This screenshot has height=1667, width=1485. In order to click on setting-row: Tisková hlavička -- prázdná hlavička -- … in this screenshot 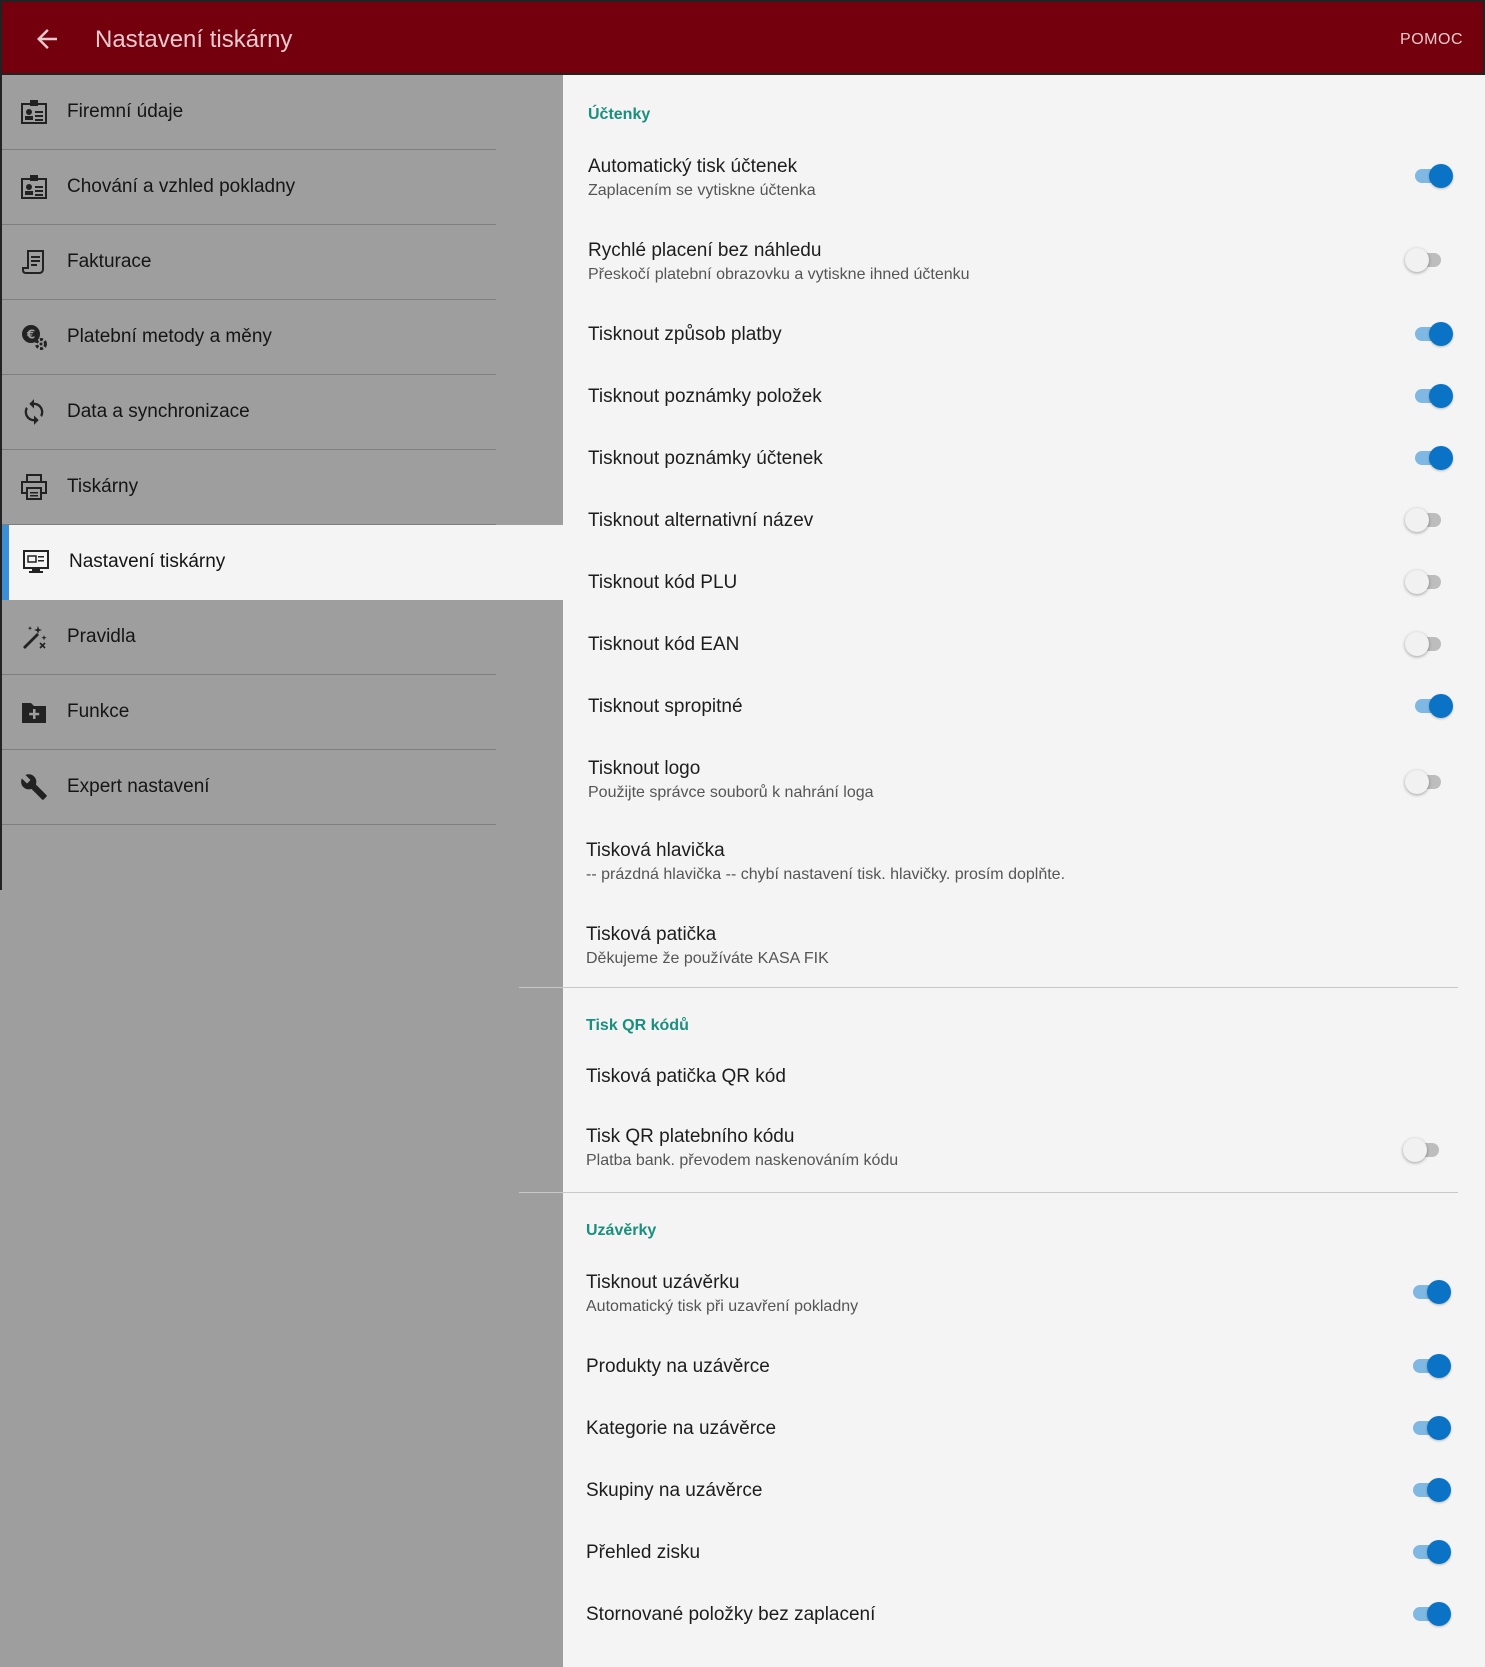, I will do `click(1024, 874)`.